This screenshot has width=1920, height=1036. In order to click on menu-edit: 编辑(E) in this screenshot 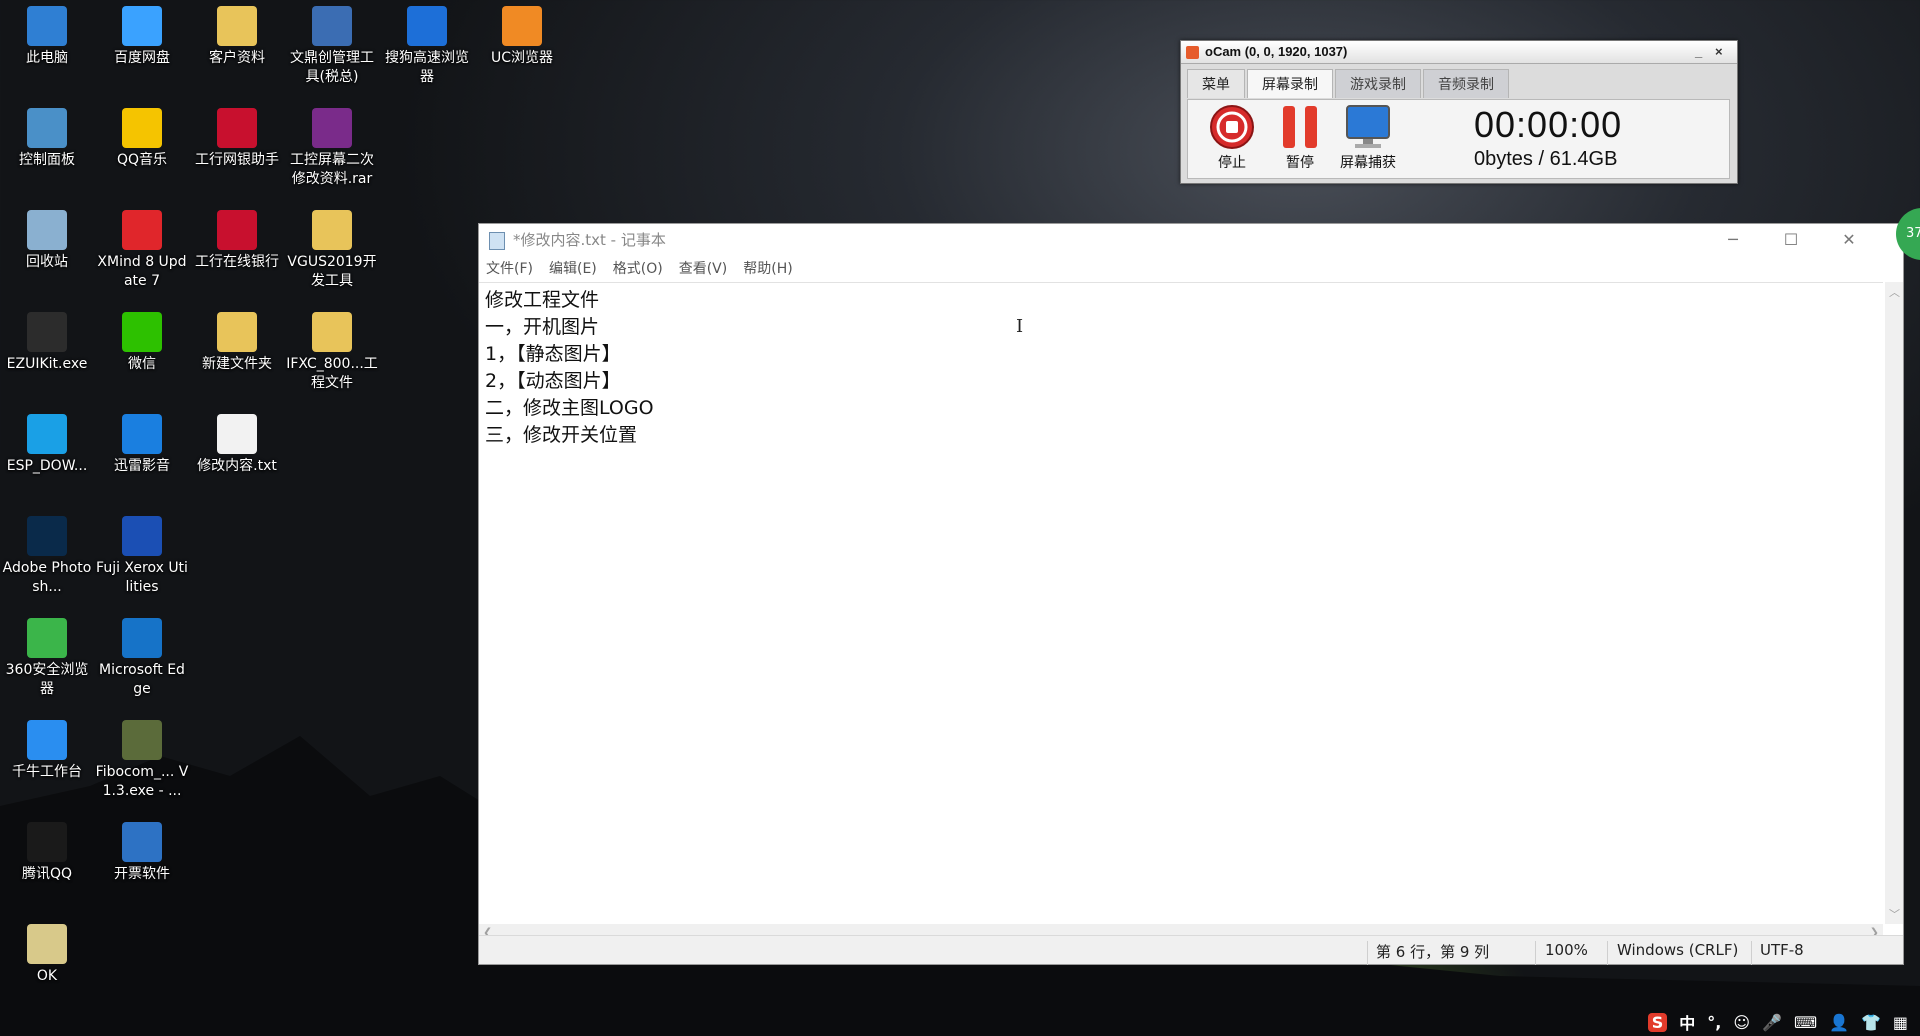, I will do `click(573, 269)`.